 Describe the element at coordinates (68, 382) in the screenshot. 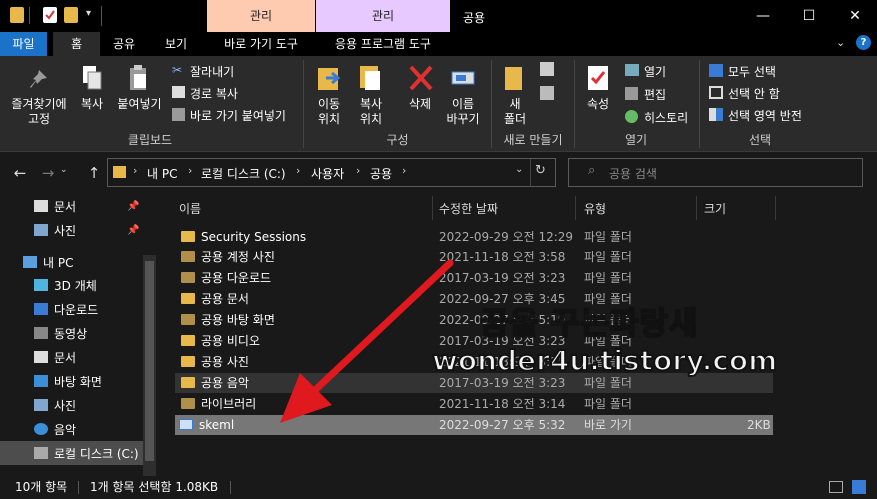

I see `nav-item-desktop: 바탕 화면` at that location.